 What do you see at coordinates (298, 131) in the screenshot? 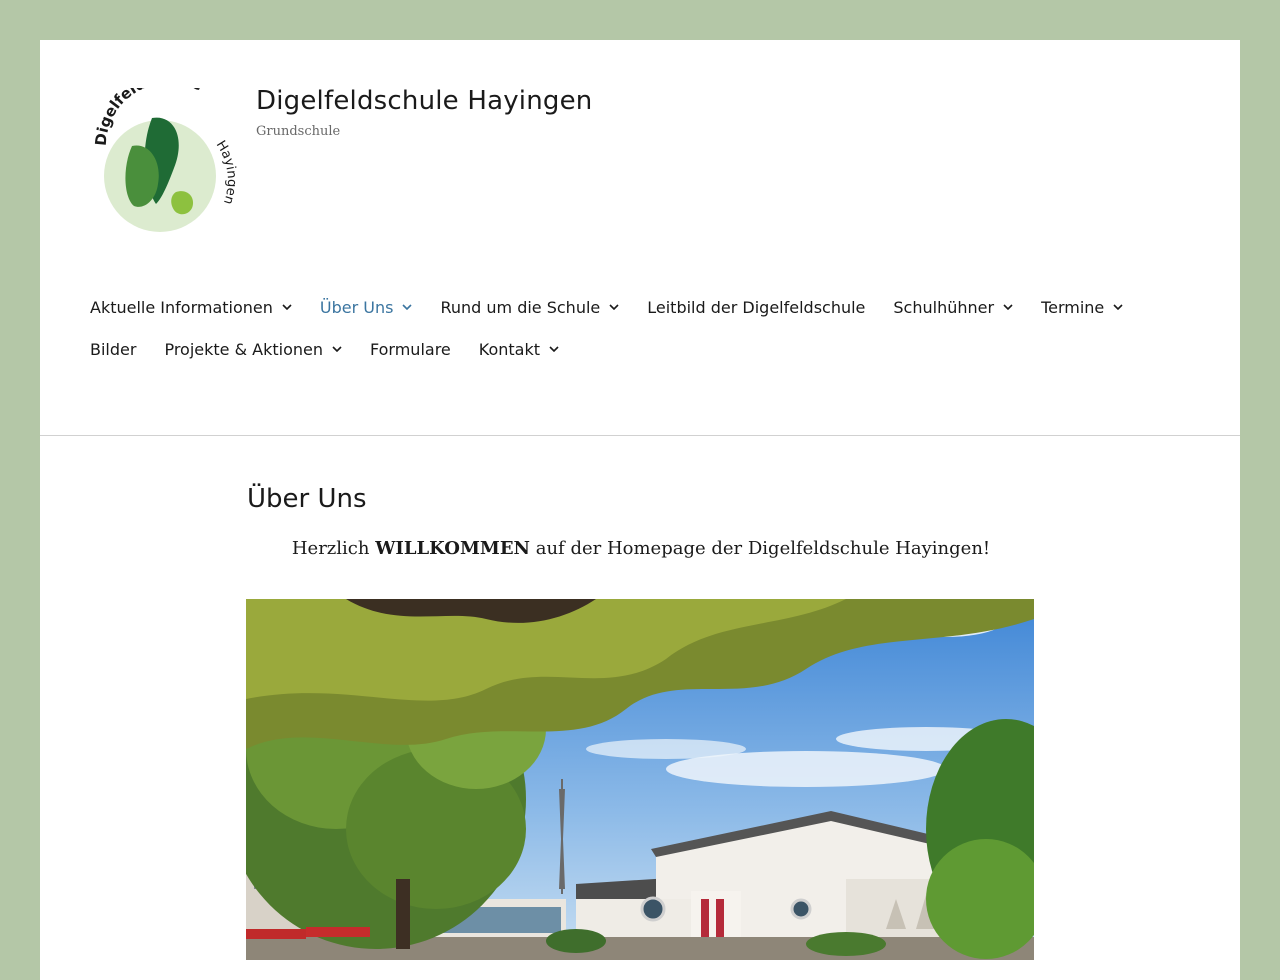
I see `site-description: Grundschule` at bounding box center [298, 131].